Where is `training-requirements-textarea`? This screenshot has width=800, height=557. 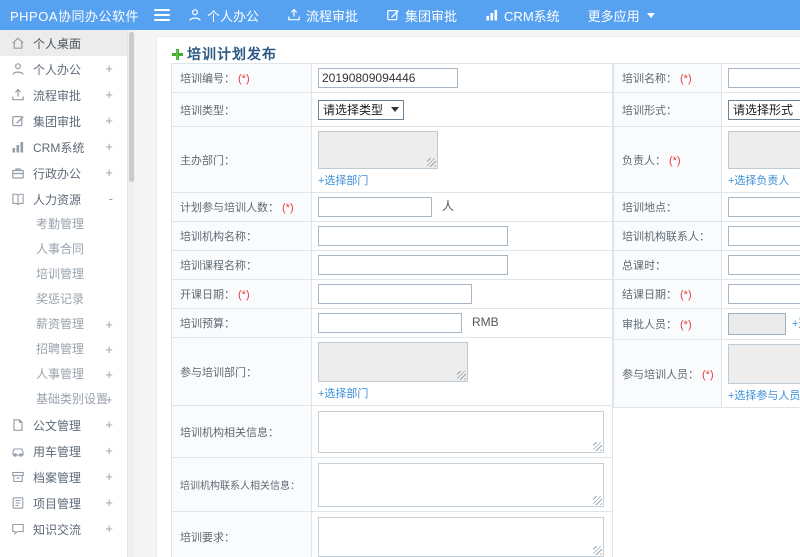
training-requirements-textarea is located at coordinates (461, 536).